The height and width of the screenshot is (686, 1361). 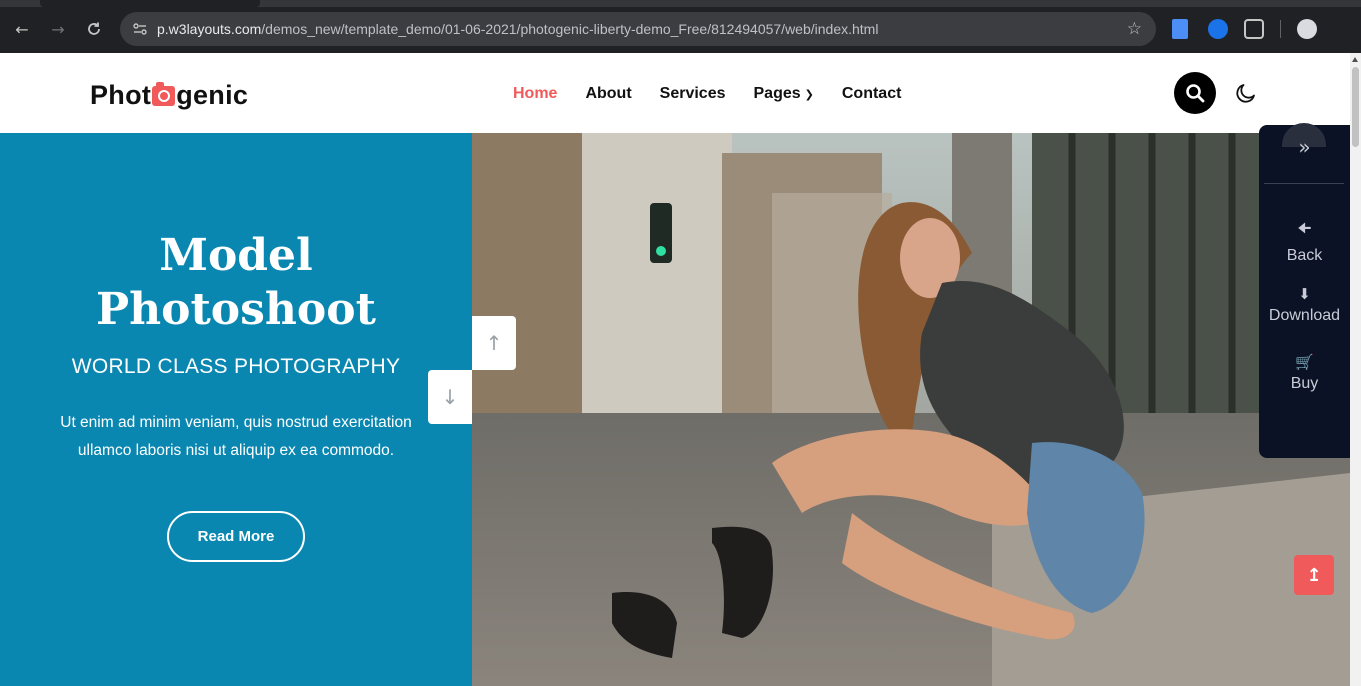 I want to click on profile-icon, so click(x=1307, y=29).